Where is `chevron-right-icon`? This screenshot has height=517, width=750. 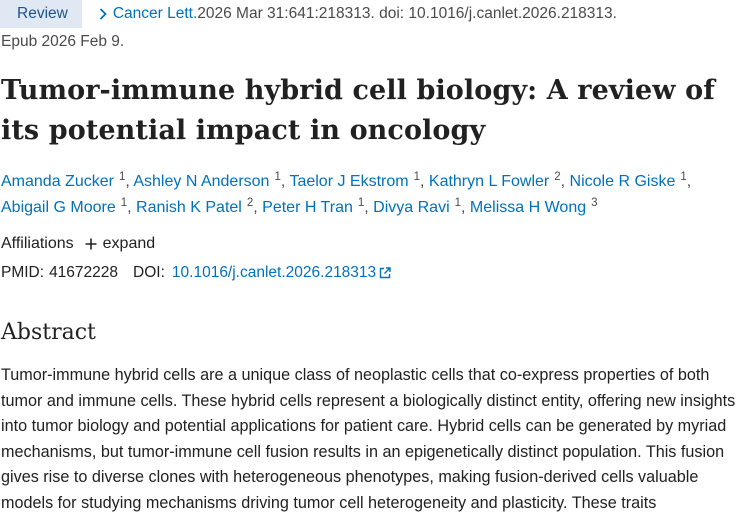 chevron-right-icon is located at coordinates (103, 14).